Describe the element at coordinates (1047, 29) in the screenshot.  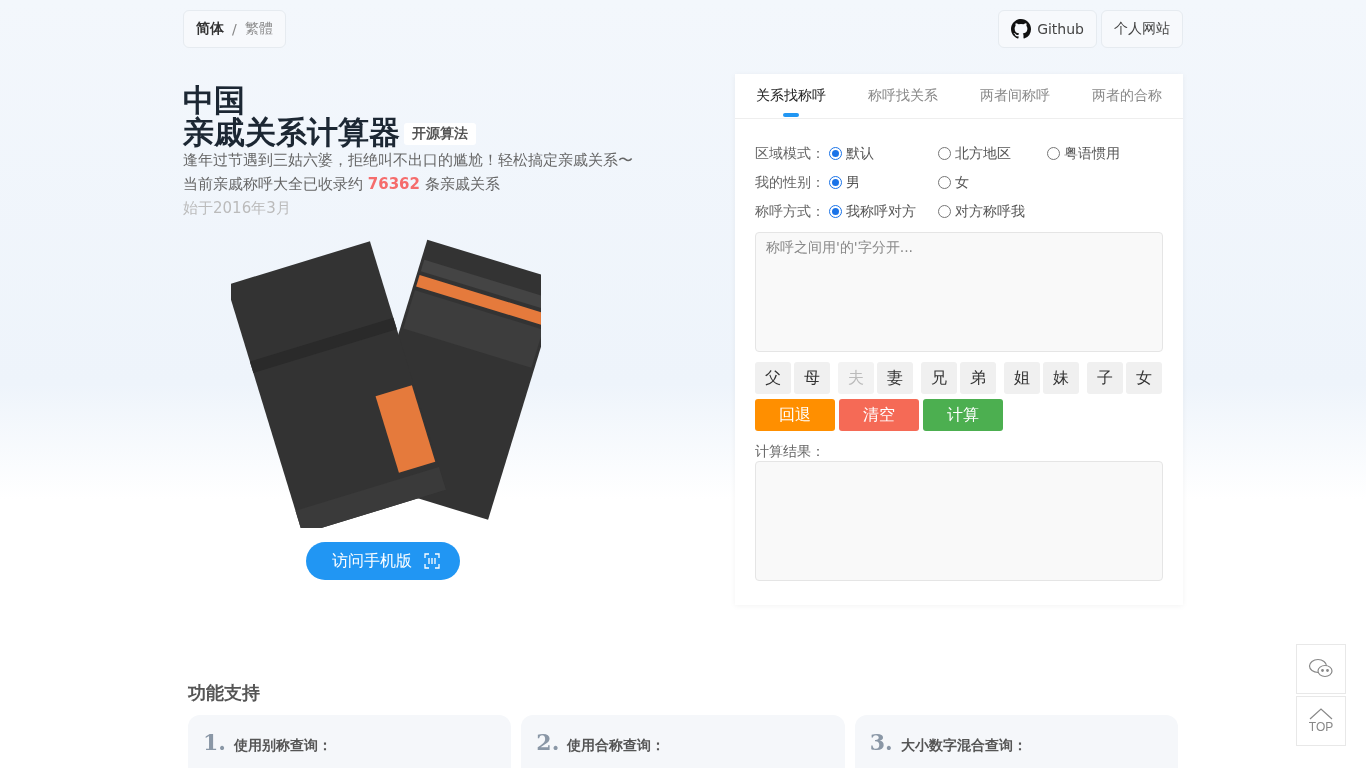
I see `github-link: Github` at that location.